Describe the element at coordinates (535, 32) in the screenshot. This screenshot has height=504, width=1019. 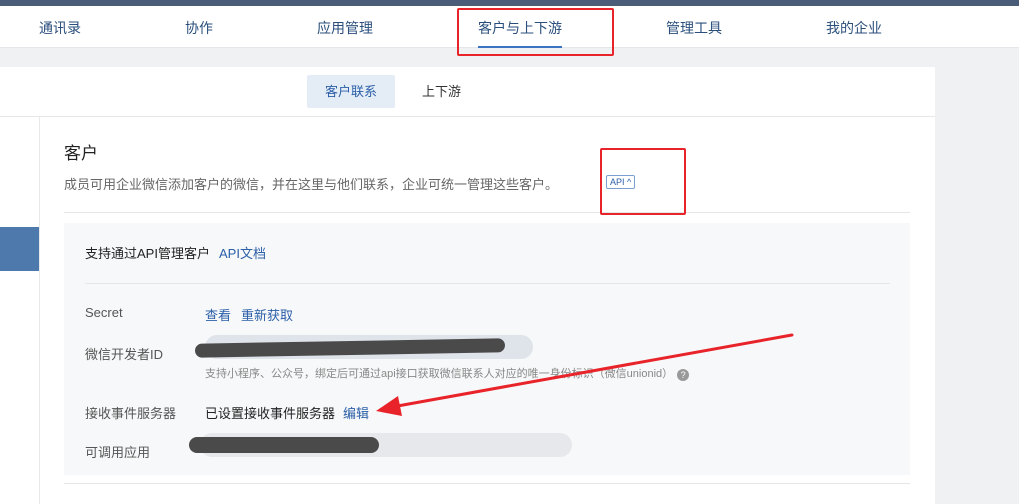
I see `annotation-box-nav` at that location.